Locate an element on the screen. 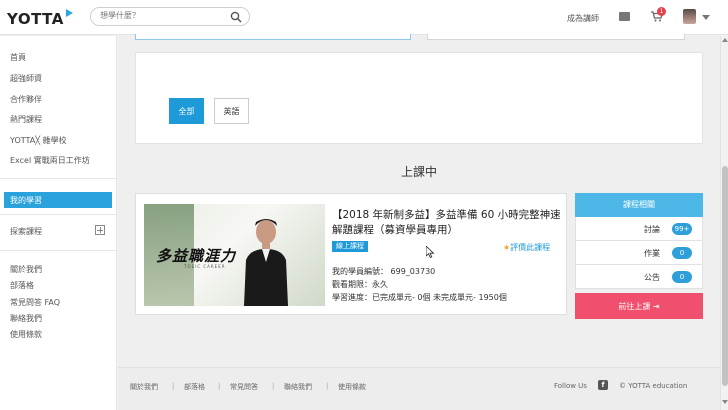 The image size is (728, 410). homework-row: 作業 0 is located at coordinates (639, 253).